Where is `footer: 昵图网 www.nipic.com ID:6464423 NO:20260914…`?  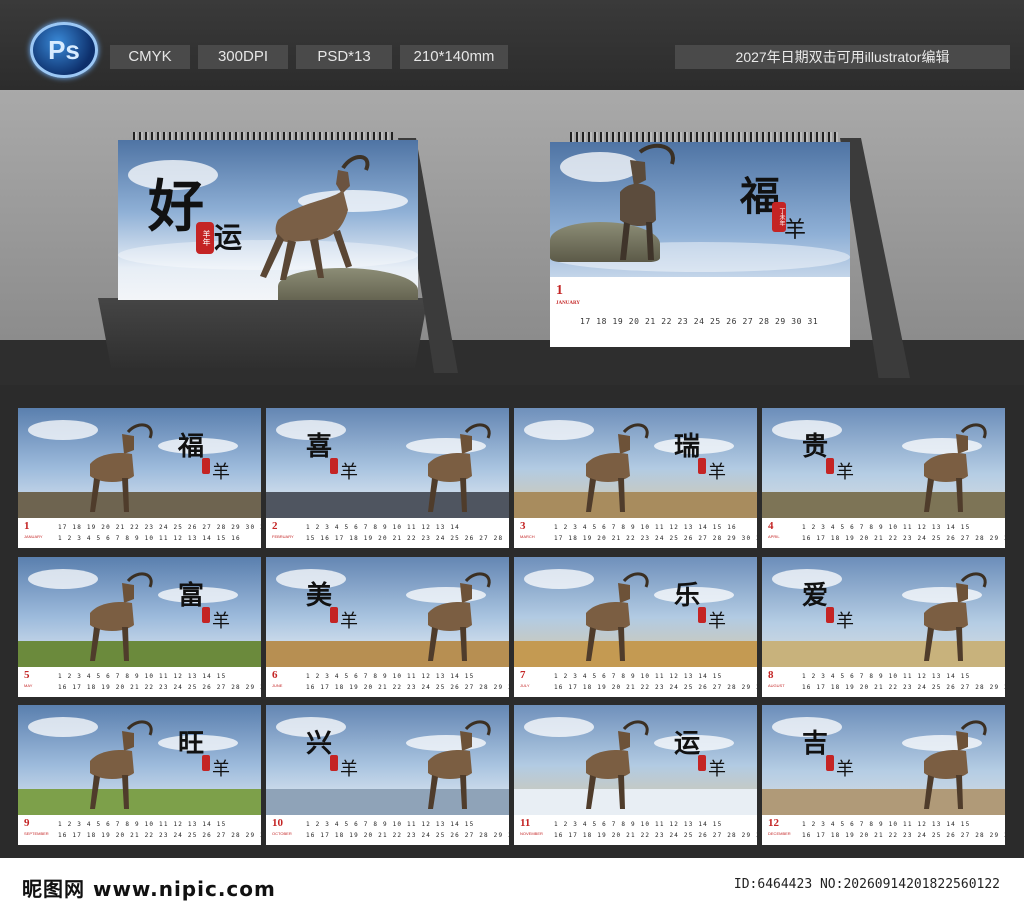 footer: 昵图网 www.nipic.com ID:6464423 NO:20260914… is located at coordinates (512, 885).